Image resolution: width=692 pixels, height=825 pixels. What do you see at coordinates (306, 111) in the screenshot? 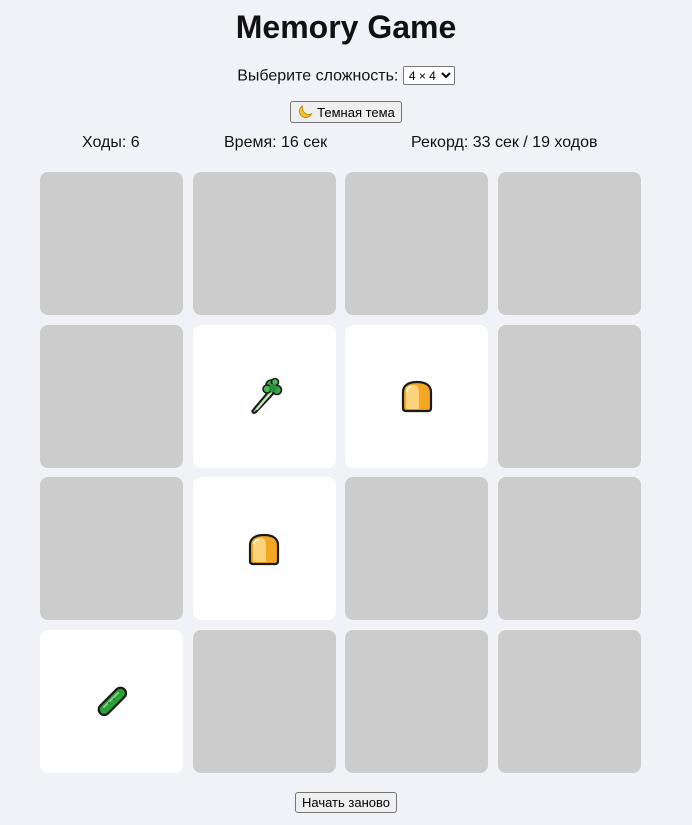
I see `moon-icon` at bounding box center [306, 111].